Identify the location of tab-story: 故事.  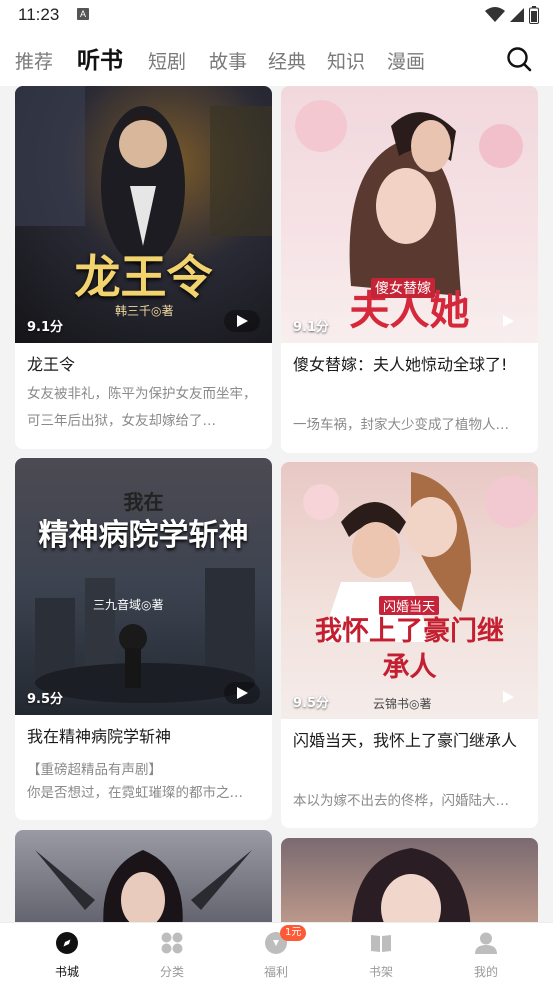
(228, 60).